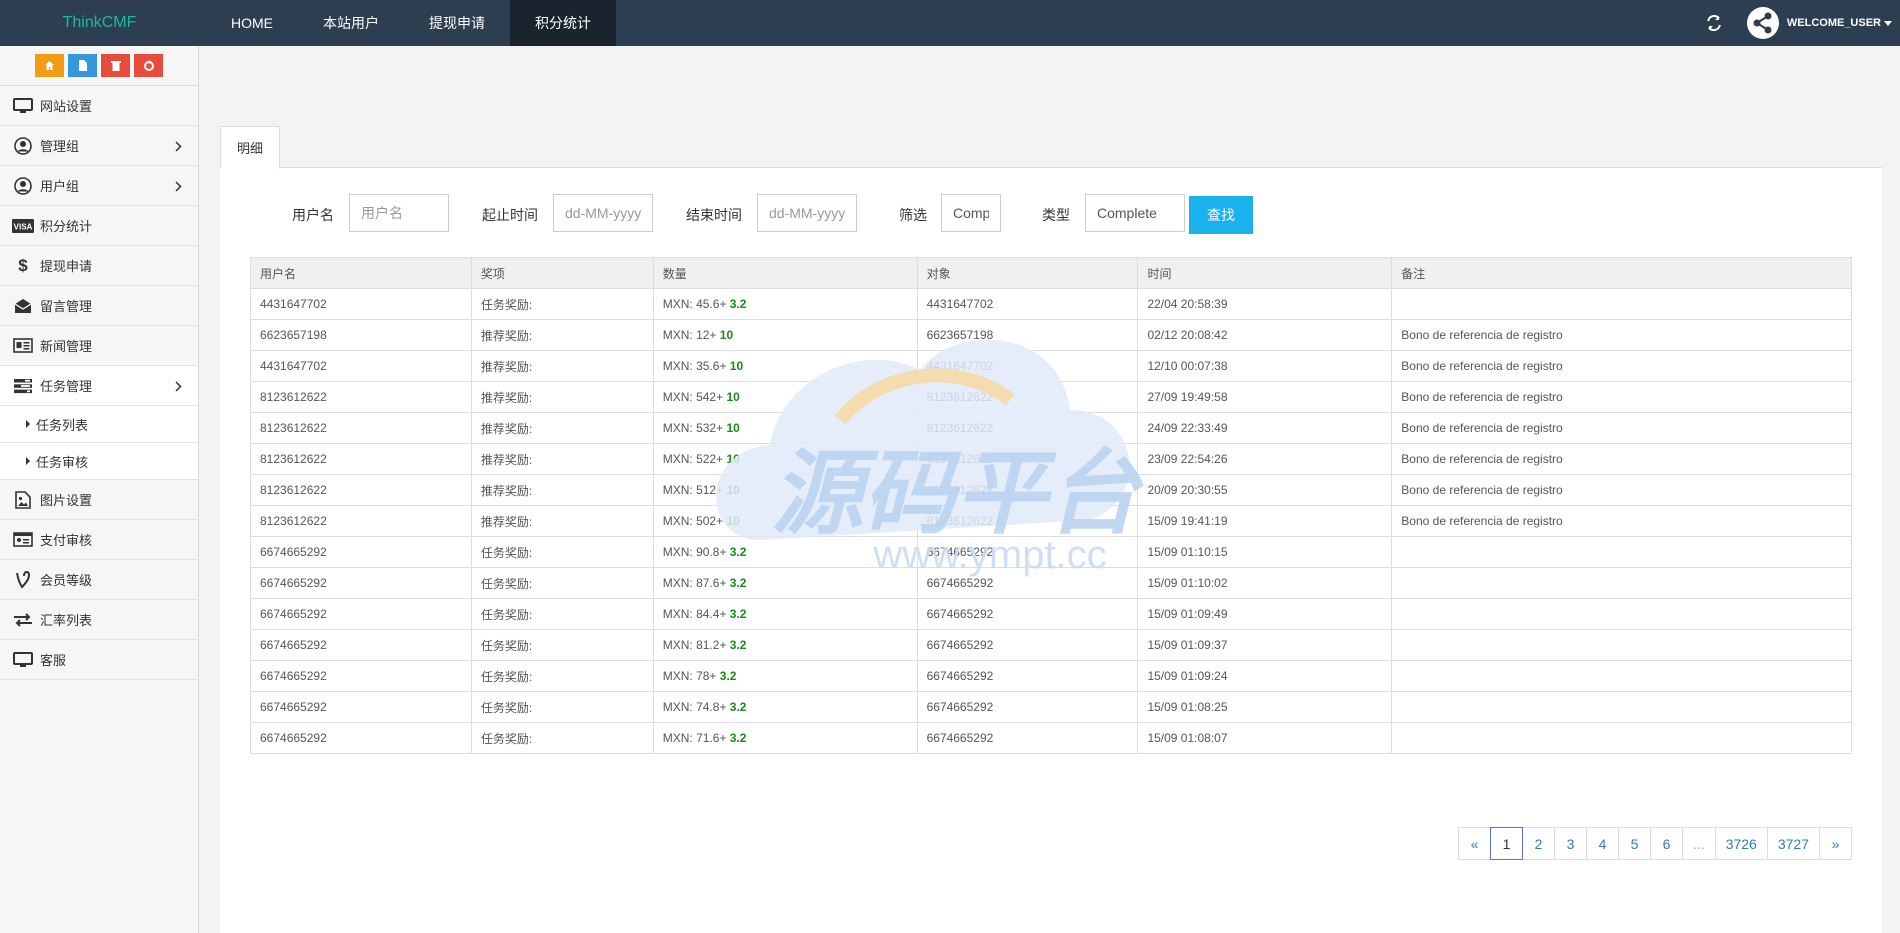 This screenshot has height=933, width=1900. What do you see at coordinates (361, 459) in the screenshot?
I see `cell-username: 8123612622` at bounding box center [361, 459].